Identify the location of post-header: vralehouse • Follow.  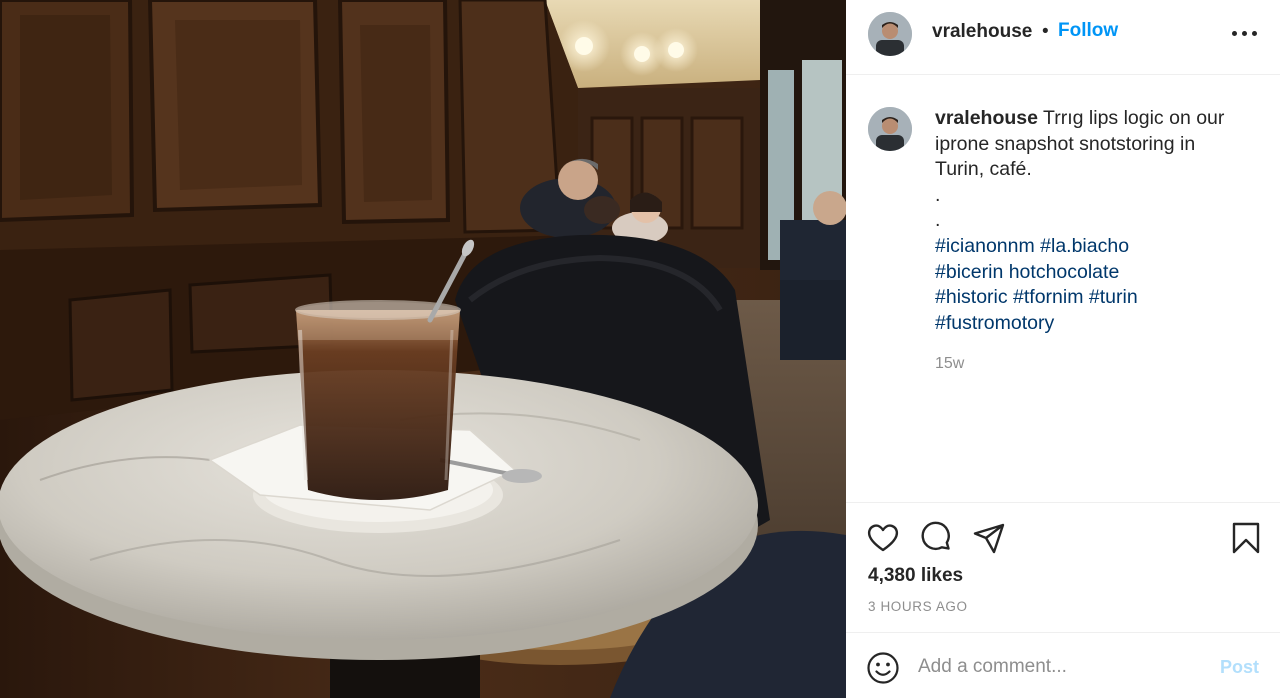
(1063, 37).